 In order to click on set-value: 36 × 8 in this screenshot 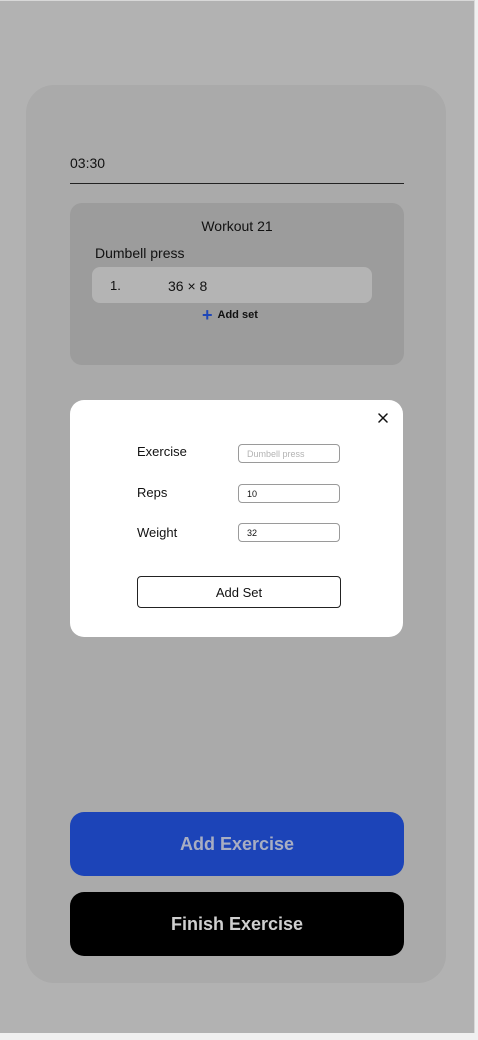, I will do `click(188, 286)`.